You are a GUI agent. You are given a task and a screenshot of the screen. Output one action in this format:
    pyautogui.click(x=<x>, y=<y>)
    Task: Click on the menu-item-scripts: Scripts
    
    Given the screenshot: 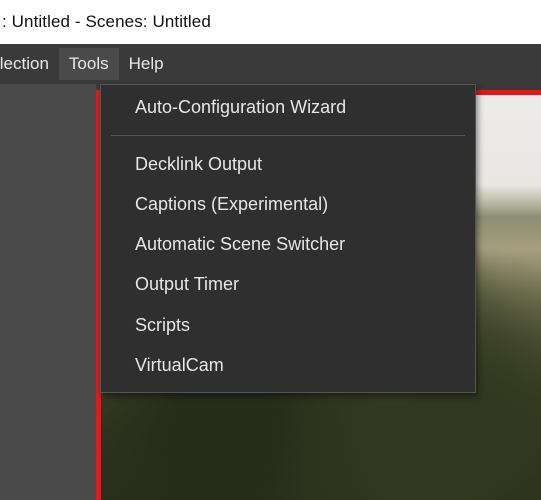 What is the action you would take?
    pyautogui.click(x=162, y=325)
    